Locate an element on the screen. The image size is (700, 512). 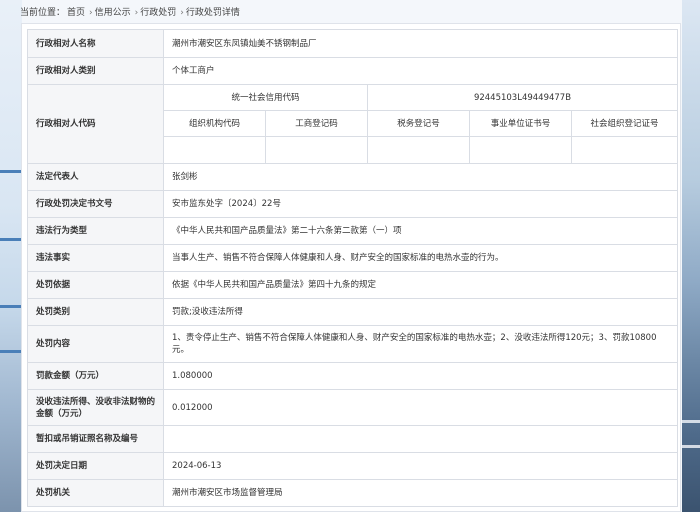
row-authority: 处罚机关 潮州市潮安区市场监督管理局 is located at coordinates (353, 493).